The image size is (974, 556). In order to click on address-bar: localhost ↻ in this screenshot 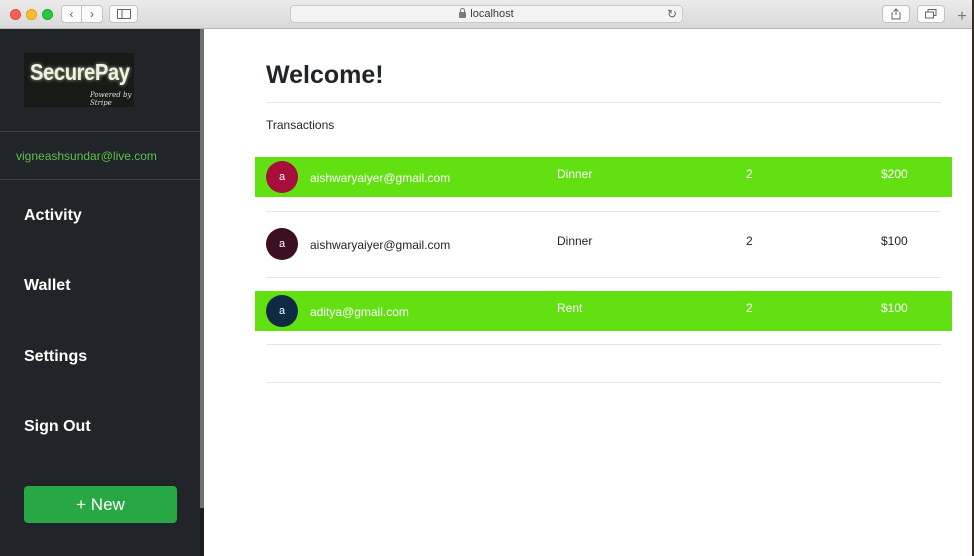, I will do `click(486, 14)`.